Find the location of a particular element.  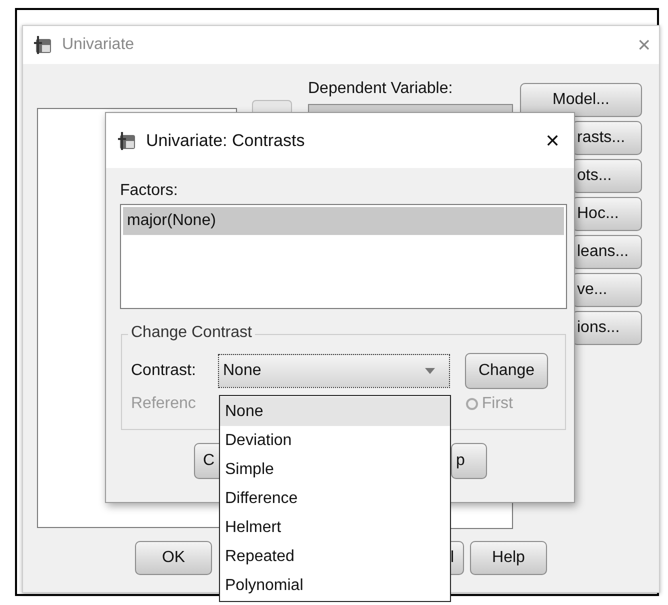

factor-item: major(None) is located at coordinates (343, 221).